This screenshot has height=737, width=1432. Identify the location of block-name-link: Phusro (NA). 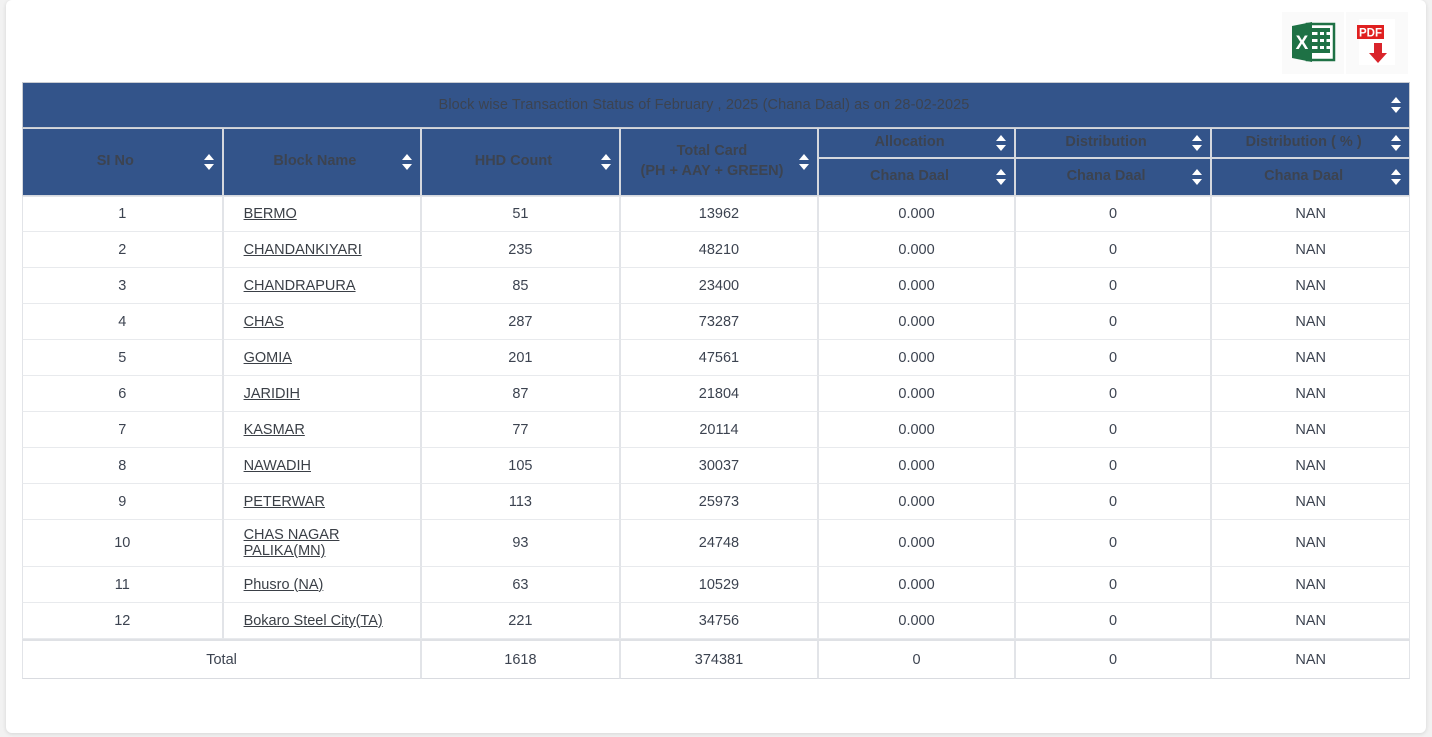
(284, 585).